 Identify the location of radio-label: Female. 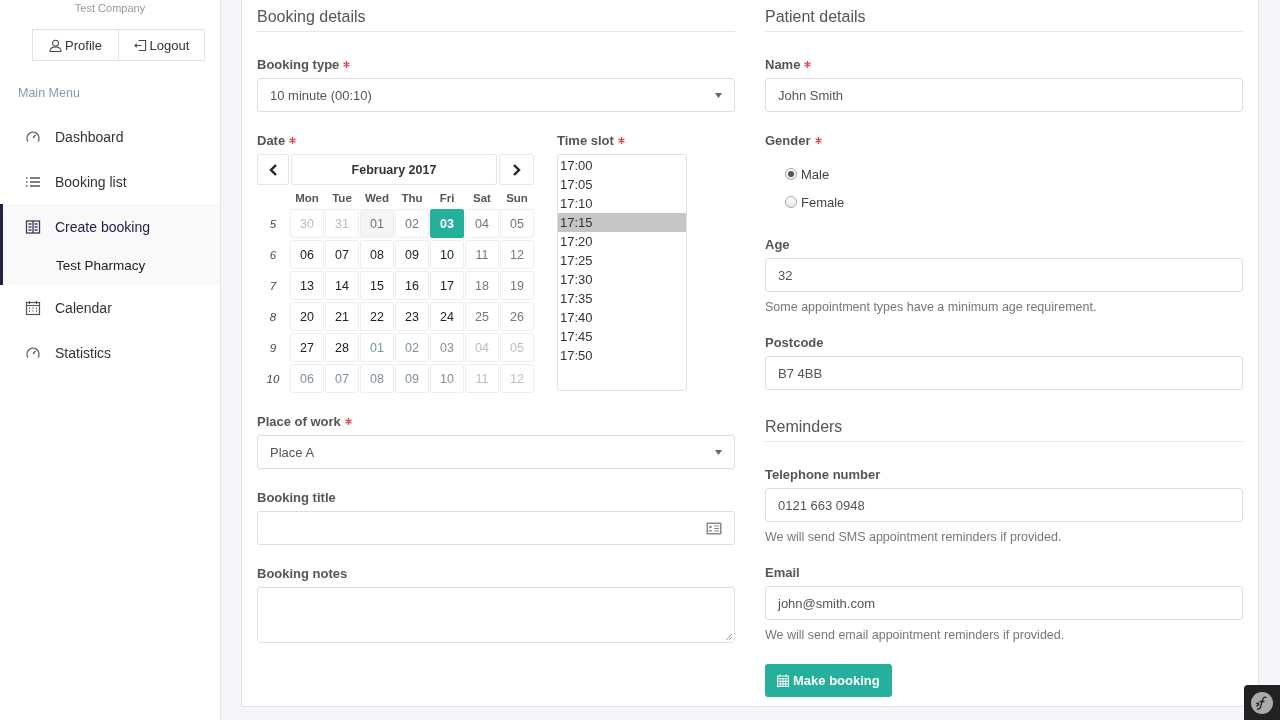
(823, 202).